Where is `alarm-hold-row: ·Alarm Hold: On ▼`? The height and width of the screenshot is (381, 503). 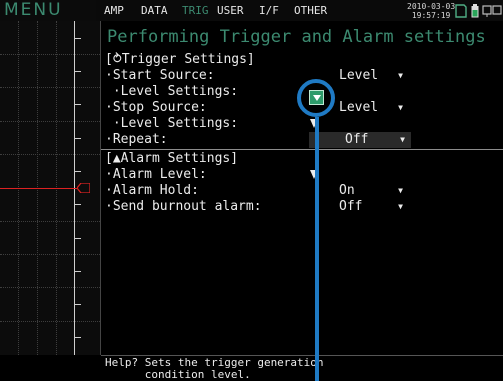 alarm-hold-row: ·Alarm Hold: On ▼ is located at coordinates (302, 191).